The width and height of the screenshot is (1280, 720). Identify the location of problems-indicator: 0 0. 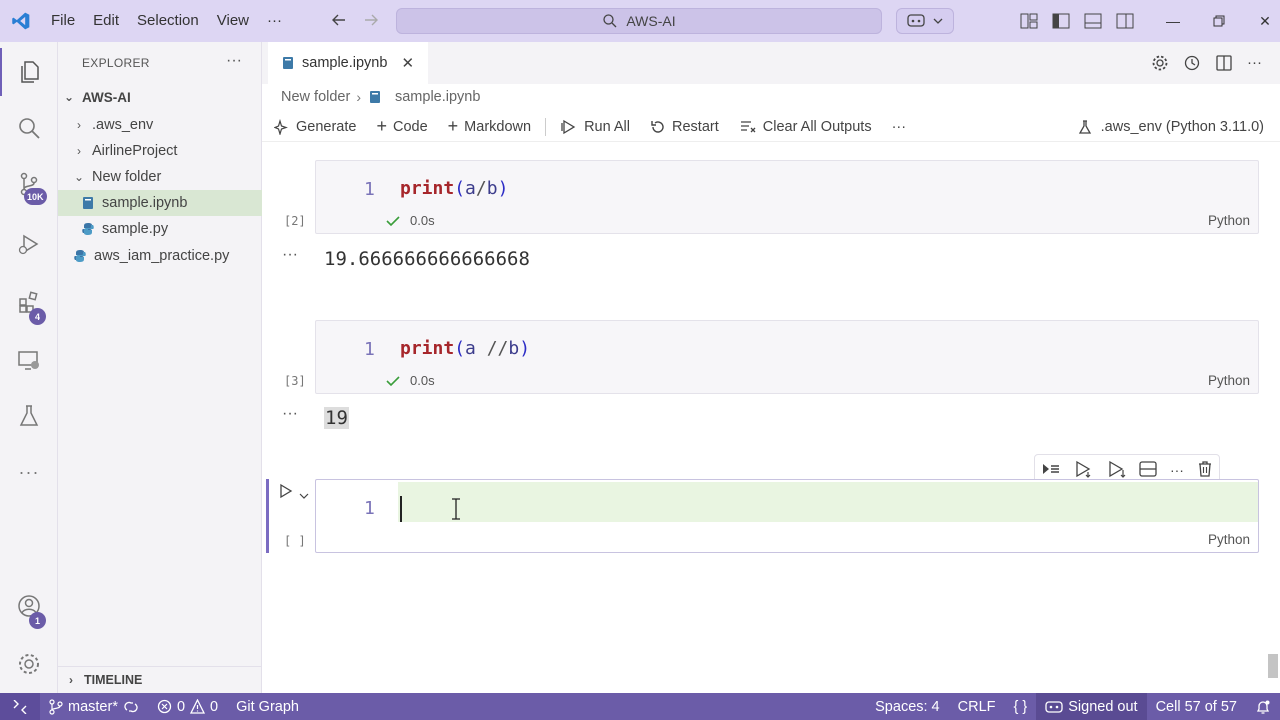
(187, 706).